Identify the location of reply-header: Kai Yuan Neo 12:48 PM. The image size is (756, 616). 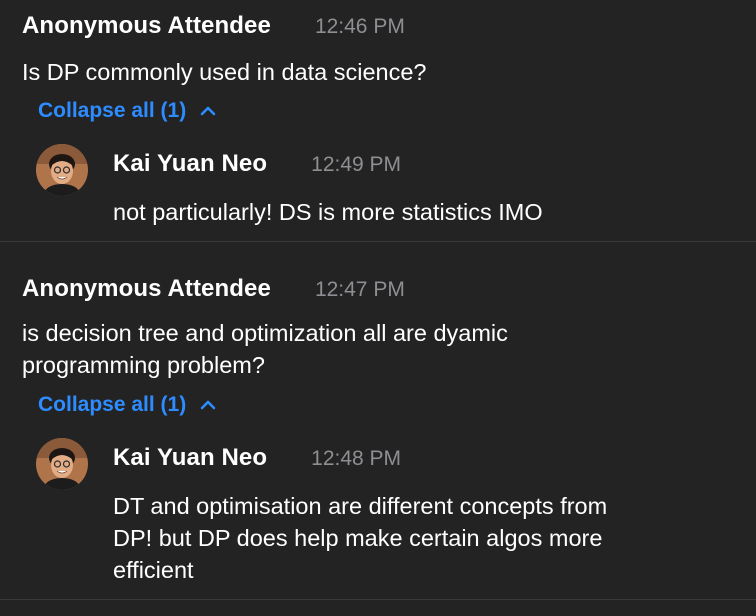
(257, 458).